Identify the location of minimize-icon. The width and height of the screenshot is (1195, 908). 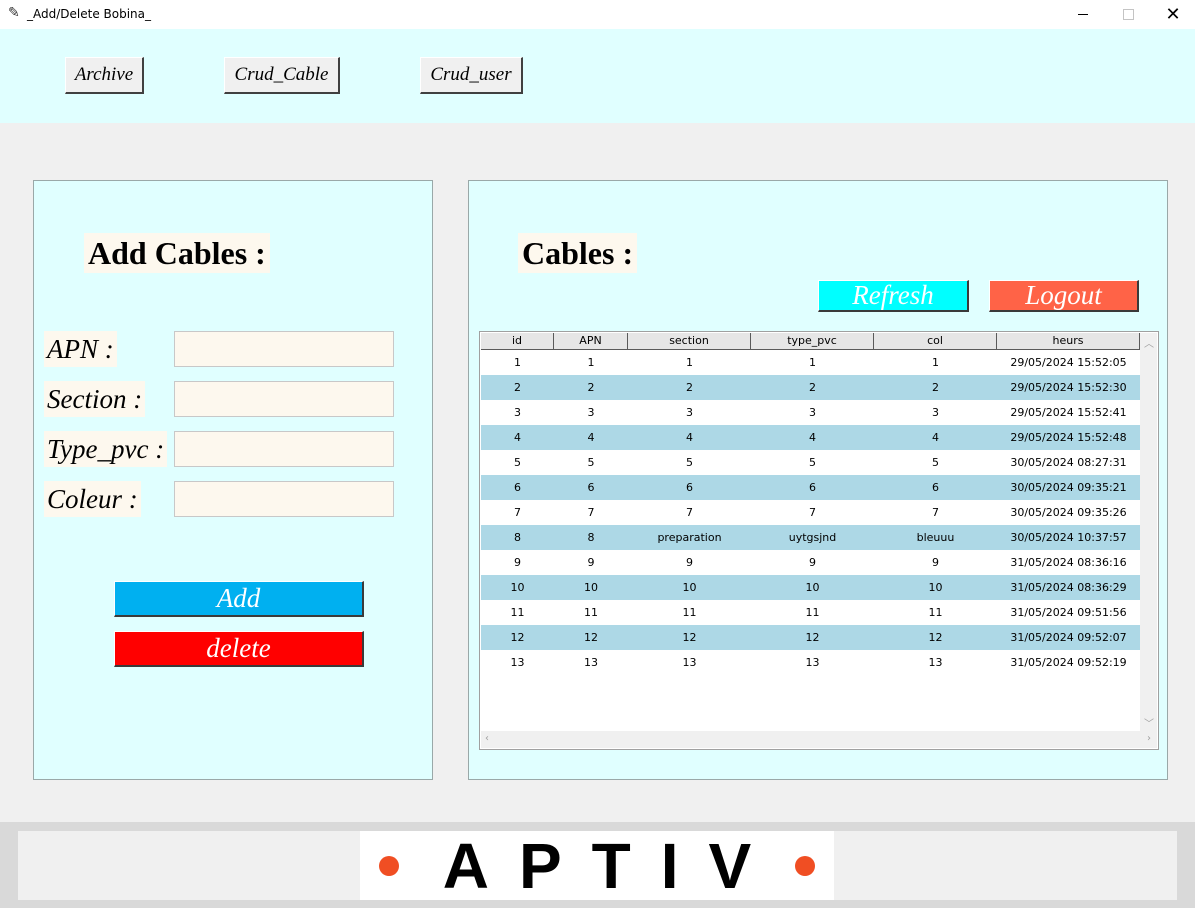
(1083, 14).